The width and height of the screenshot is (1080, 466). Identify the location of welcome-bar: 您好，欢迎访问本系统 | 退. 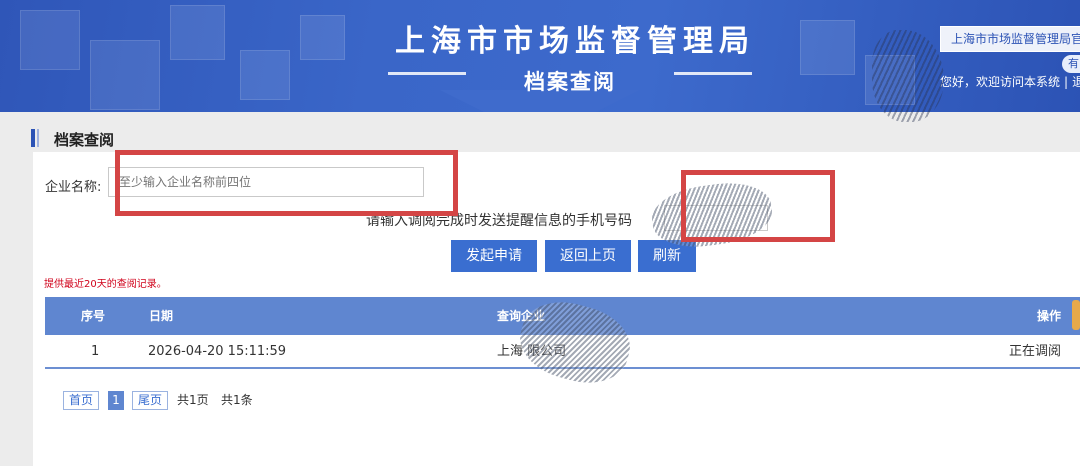
(1010, 81).